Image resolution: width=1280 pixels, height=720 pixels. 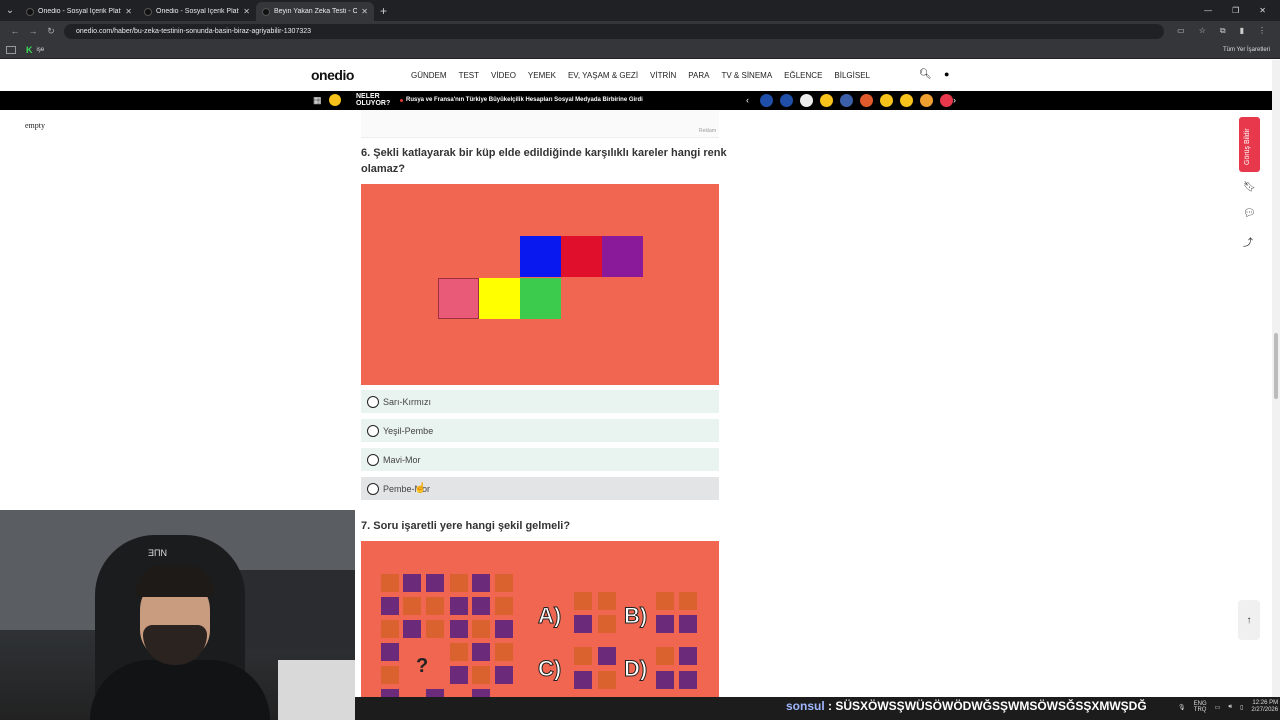 I want to click on answer-label: Sarı-Kırmızı, so click(x=407, y=401).